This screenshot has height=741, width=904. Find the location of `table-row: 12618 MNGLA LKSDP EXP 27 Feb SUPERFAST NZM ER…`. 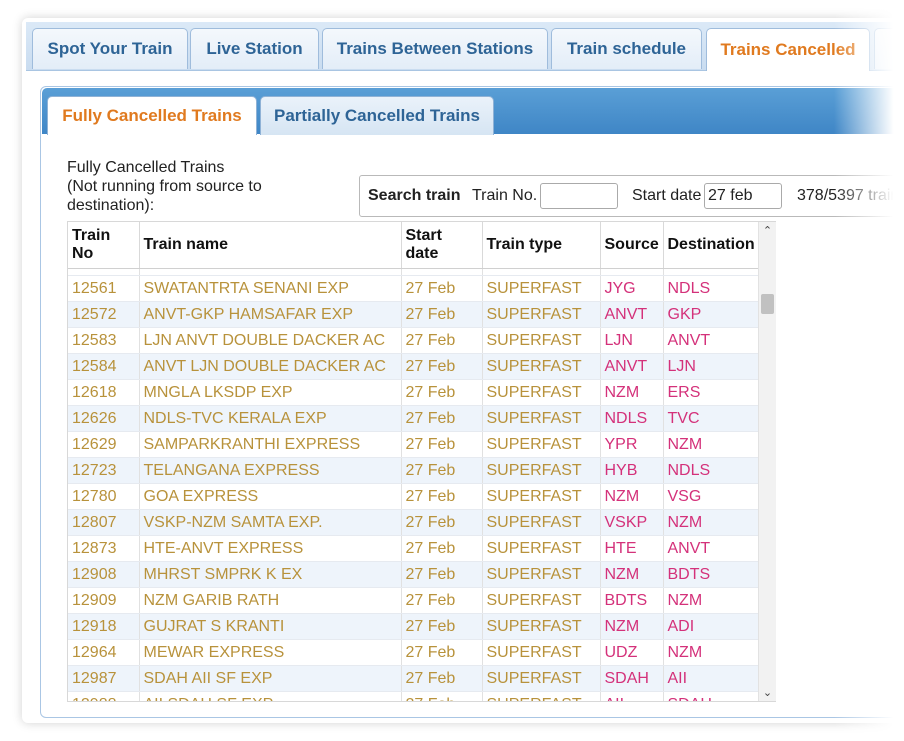

table-row: 12618 MNGLA LKSDP EXP 27 Feb SUPERFAST NZM ER… is located at coordinates (414, 392).